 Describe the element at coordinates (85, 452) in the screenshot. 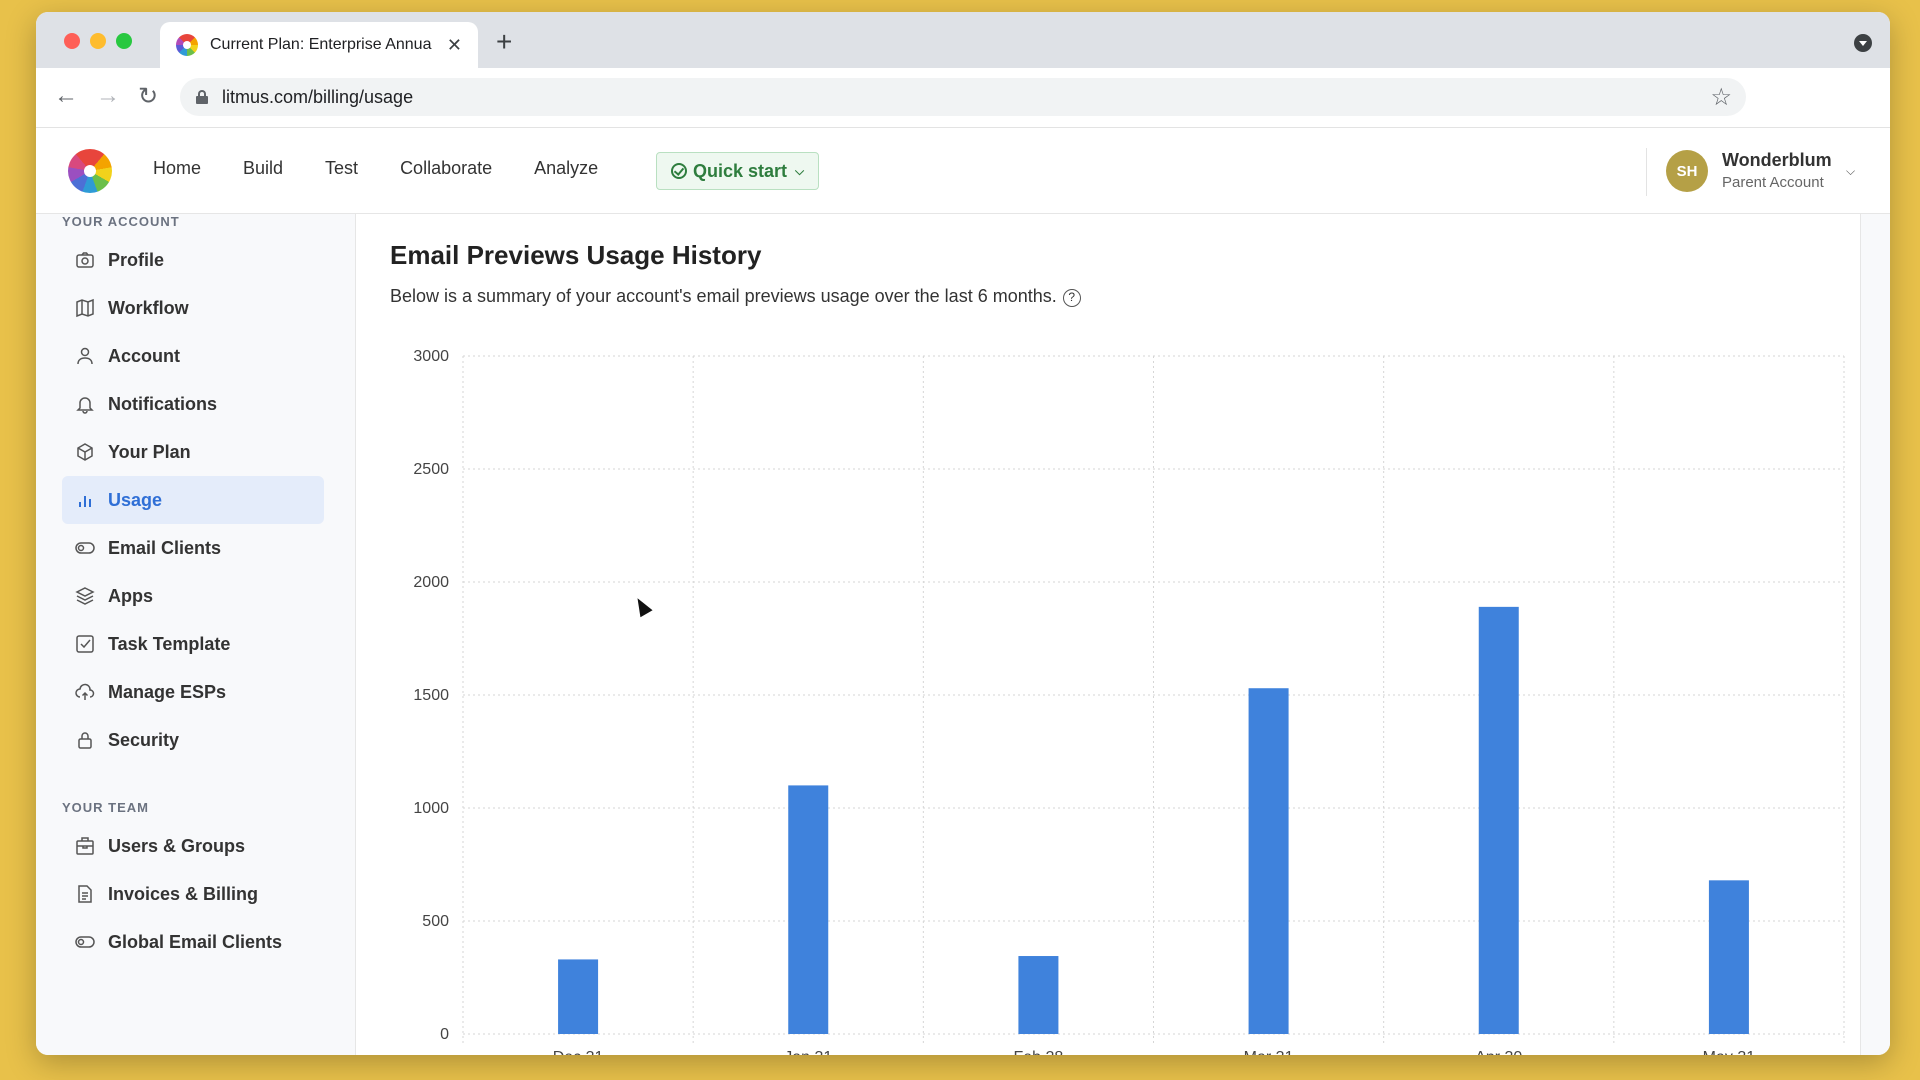

I see `box-icon` at that location.